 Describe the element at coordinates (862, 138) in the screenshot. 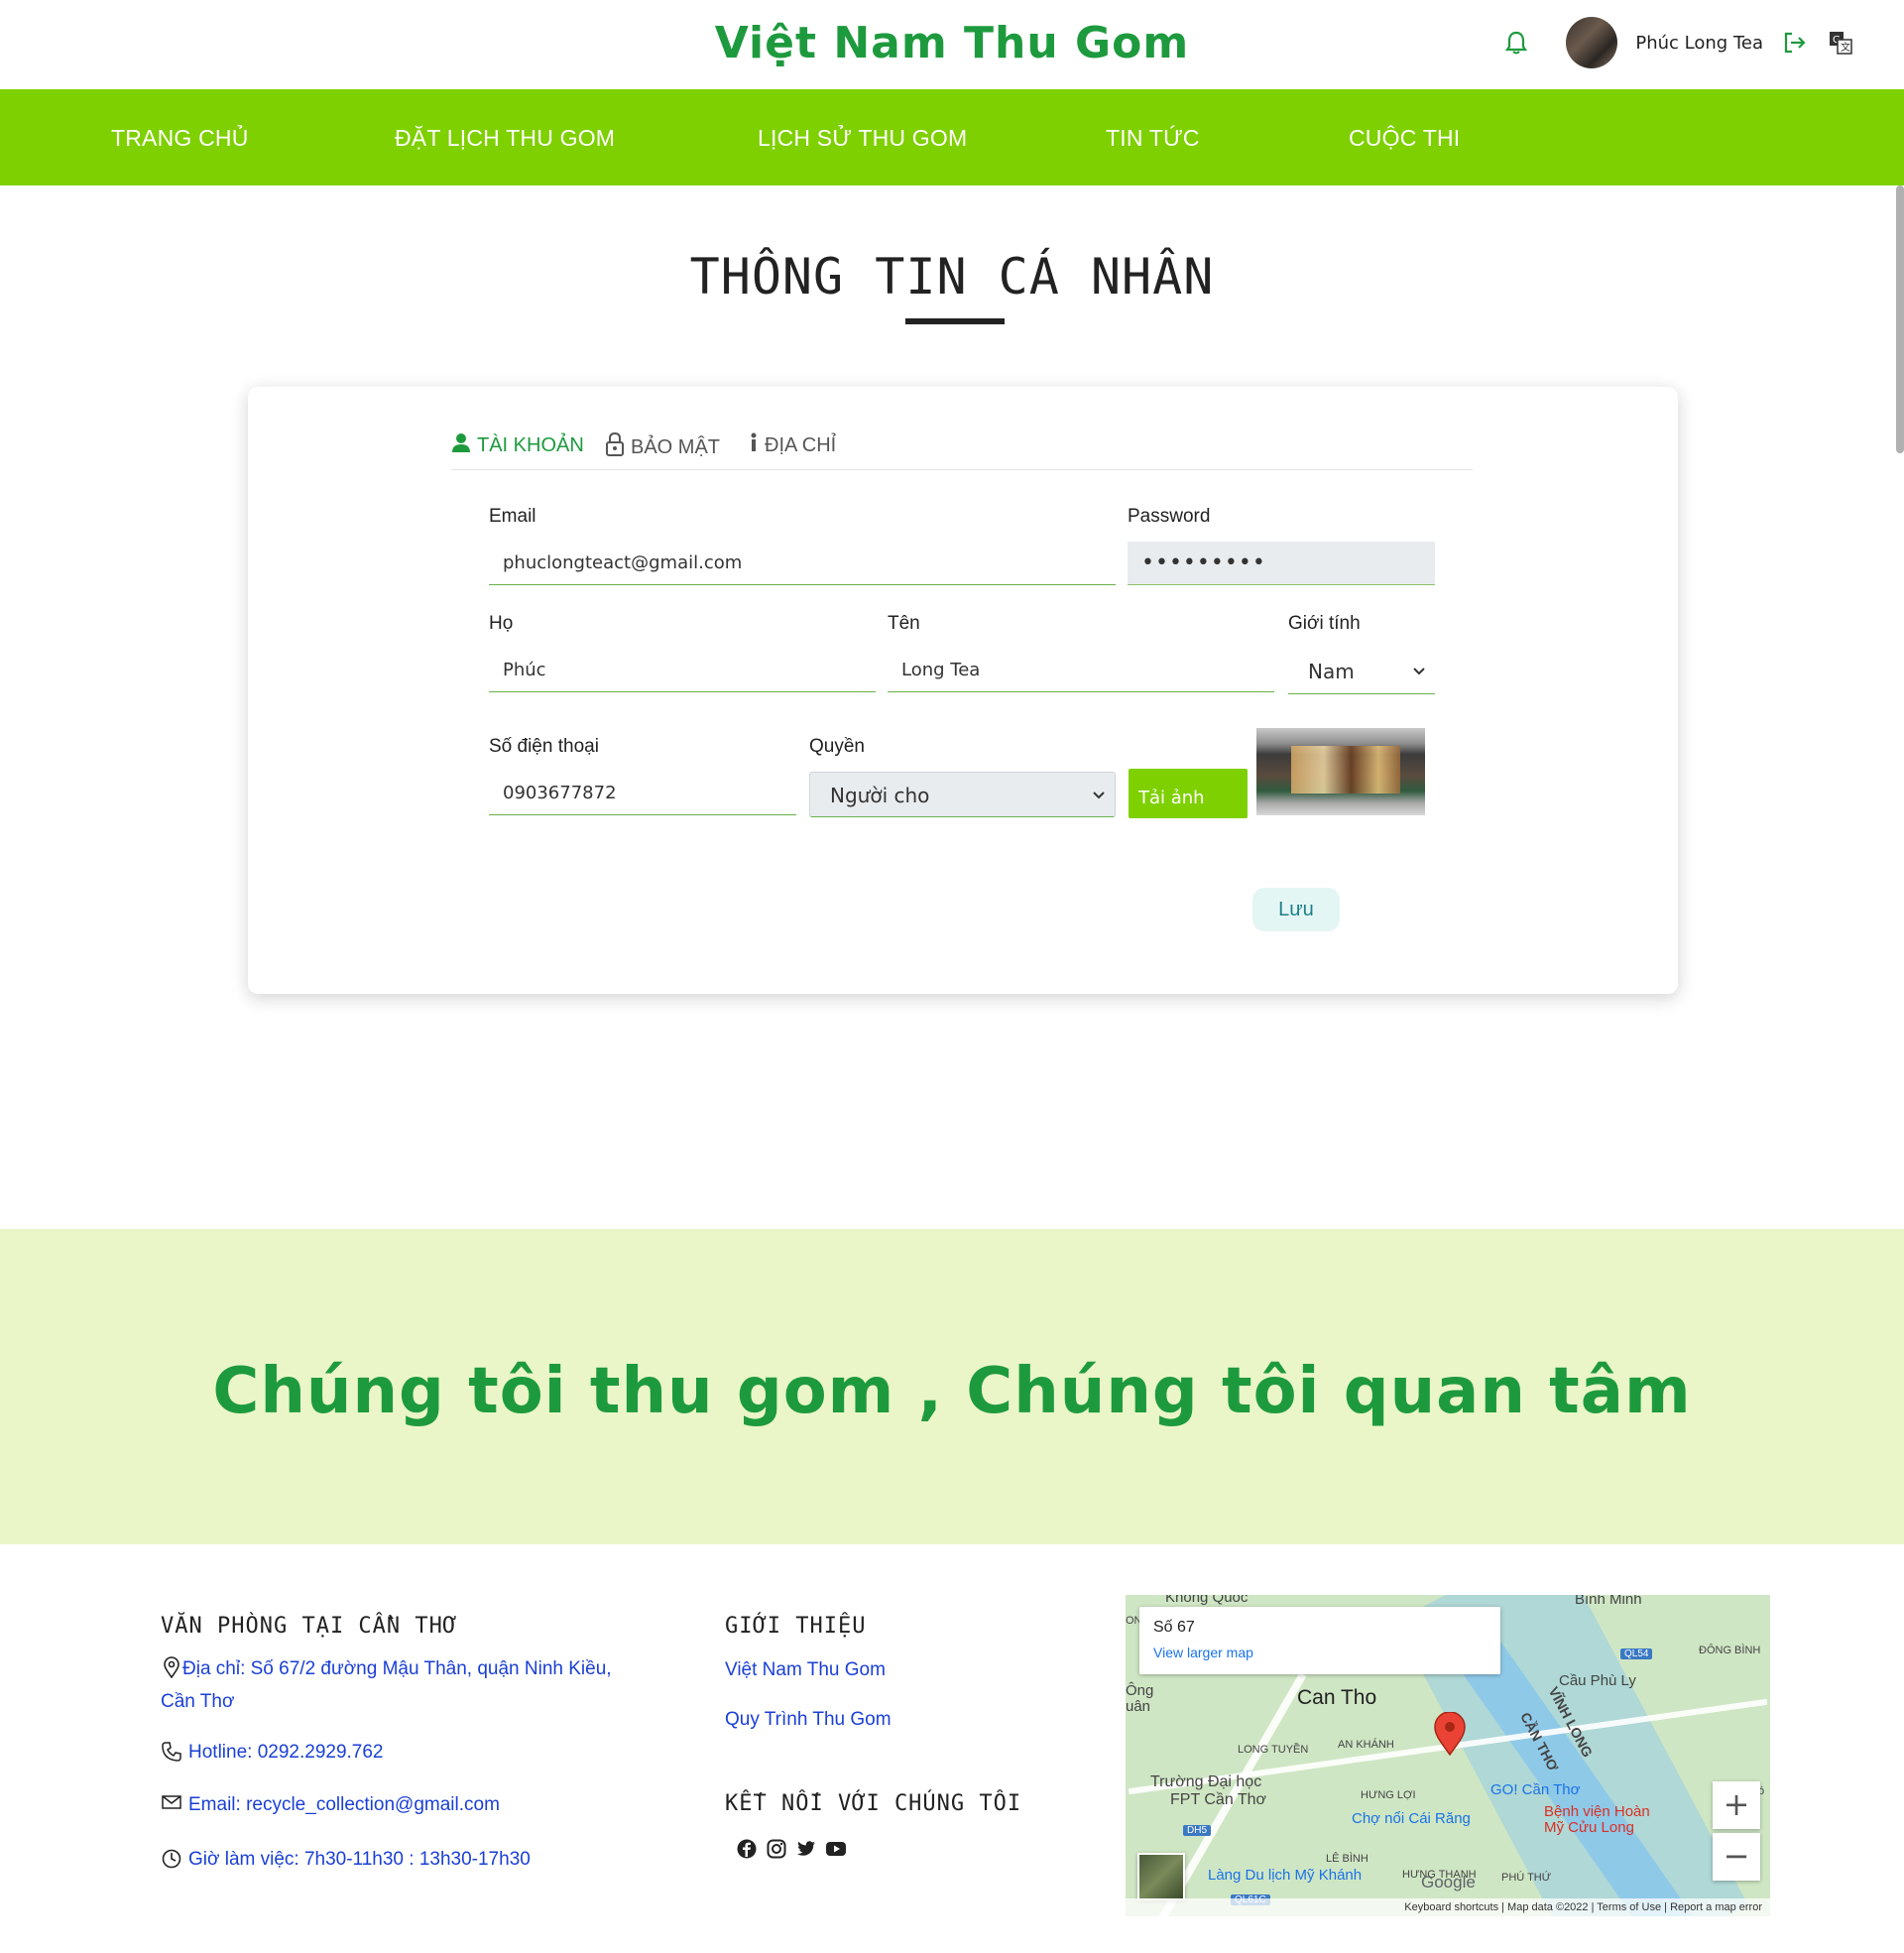

I see `nav-history: LỊCH SỬ THU GOM` at that location.